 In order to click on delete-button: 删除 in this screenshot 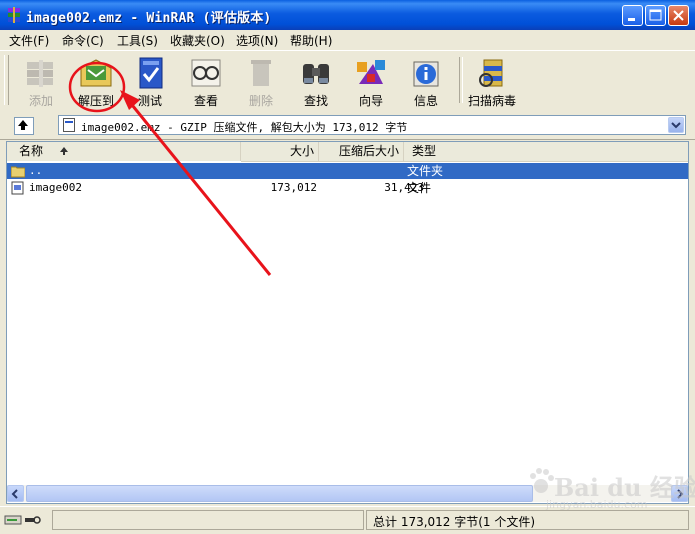, I will do `click(261, 81)`.